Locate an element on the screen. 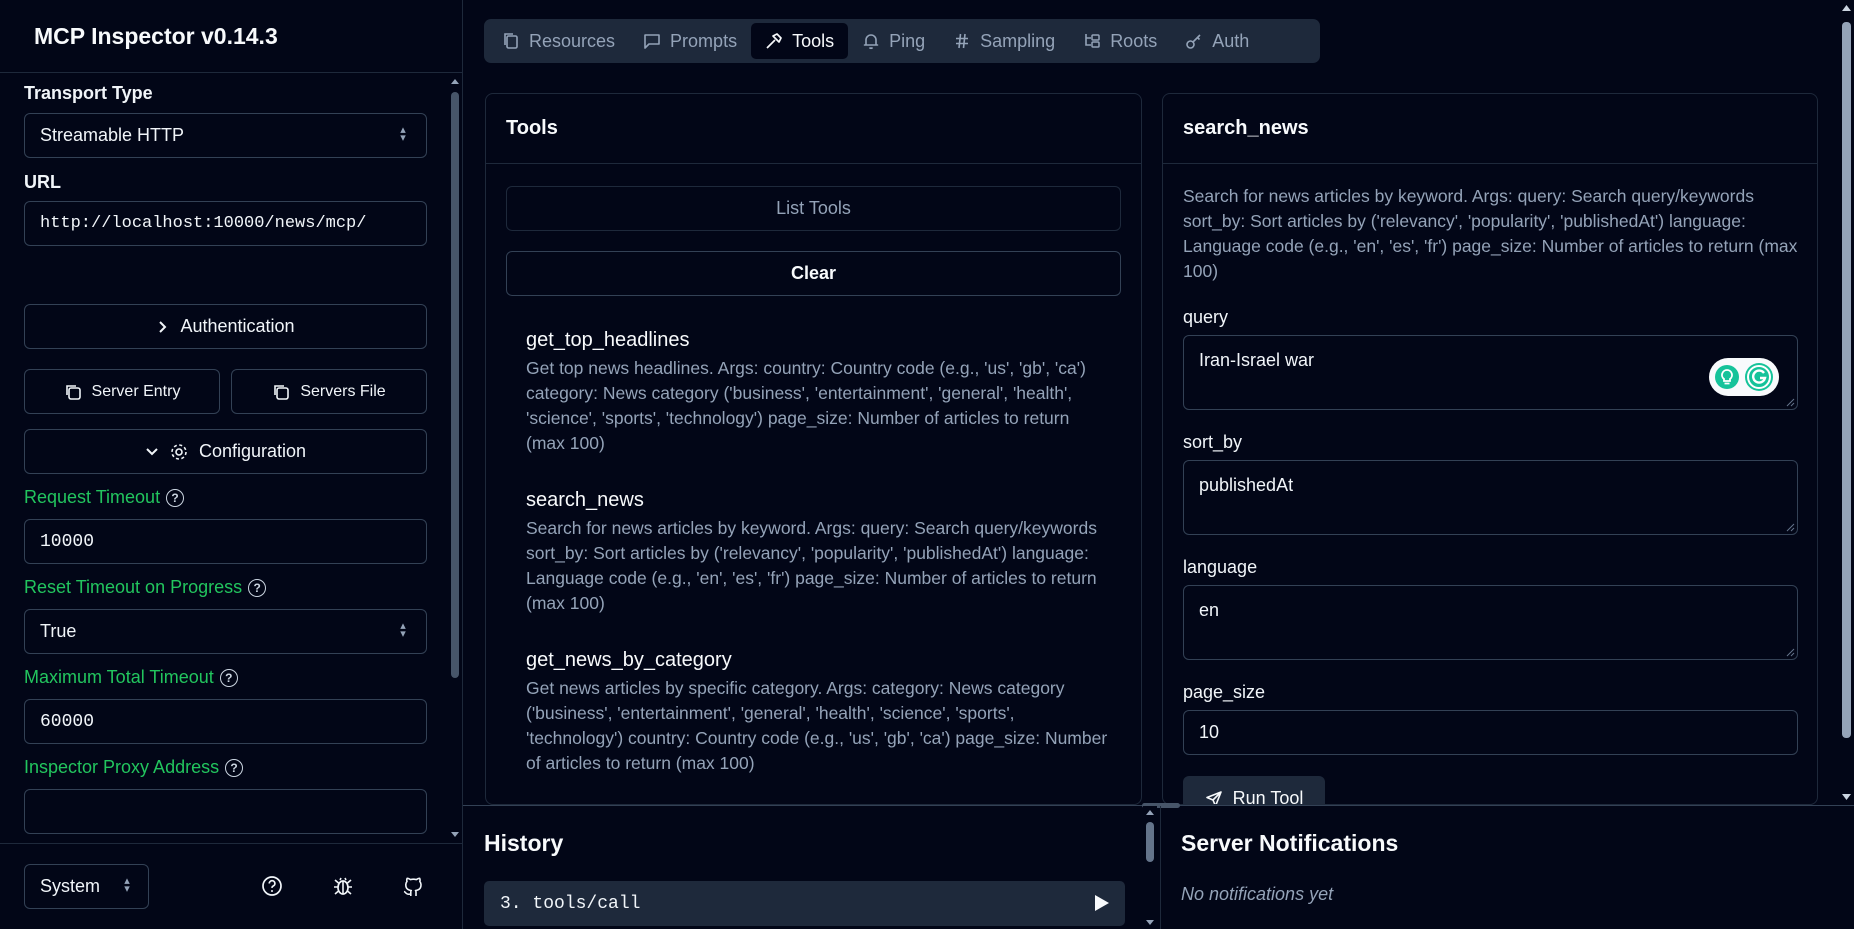 Image resolution: width=1854 pixels, height=929 pixels. theme-select: System ▴ ▾ is located at coordinates (86, 886).